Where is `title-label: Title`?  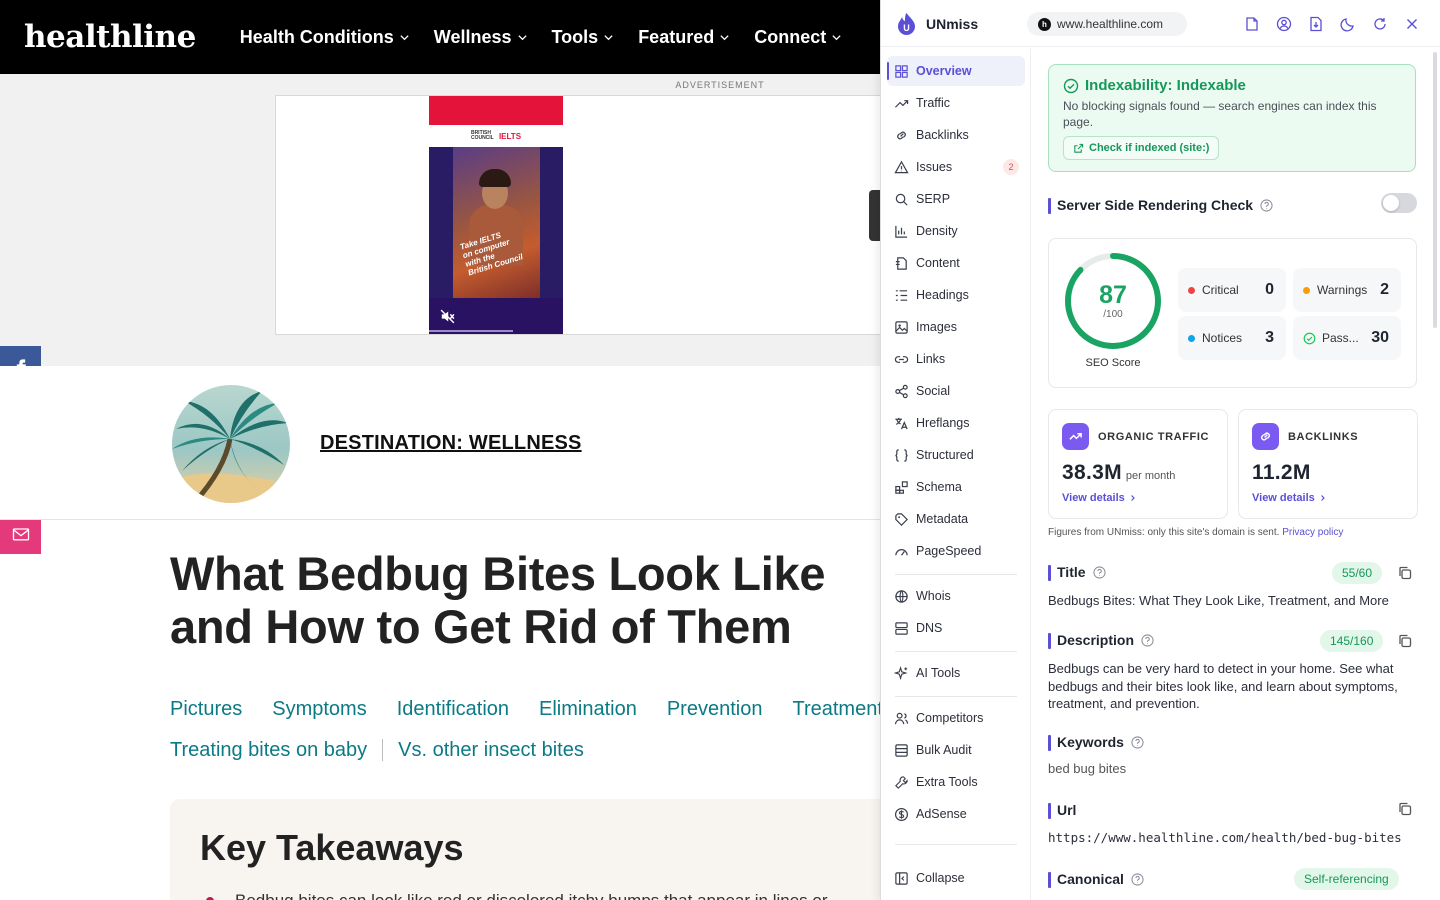 title-label: Title is located at coordinates (1071, 572).